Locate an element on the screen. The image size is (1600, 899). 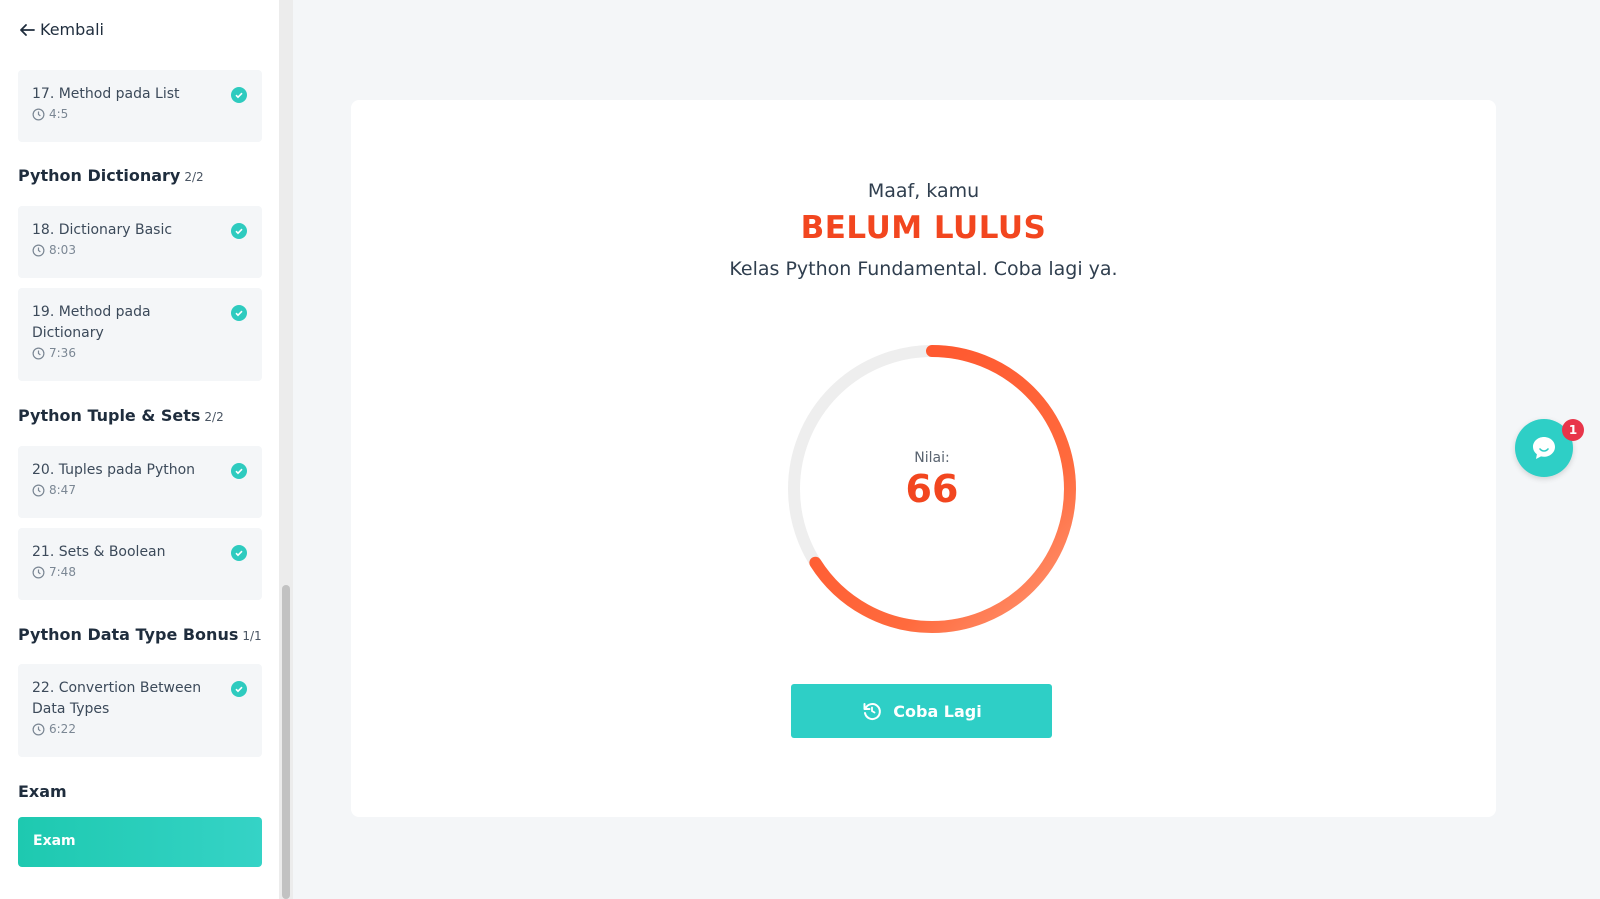
retry-button: Coba Lagi is located at coordinates (921, 711).